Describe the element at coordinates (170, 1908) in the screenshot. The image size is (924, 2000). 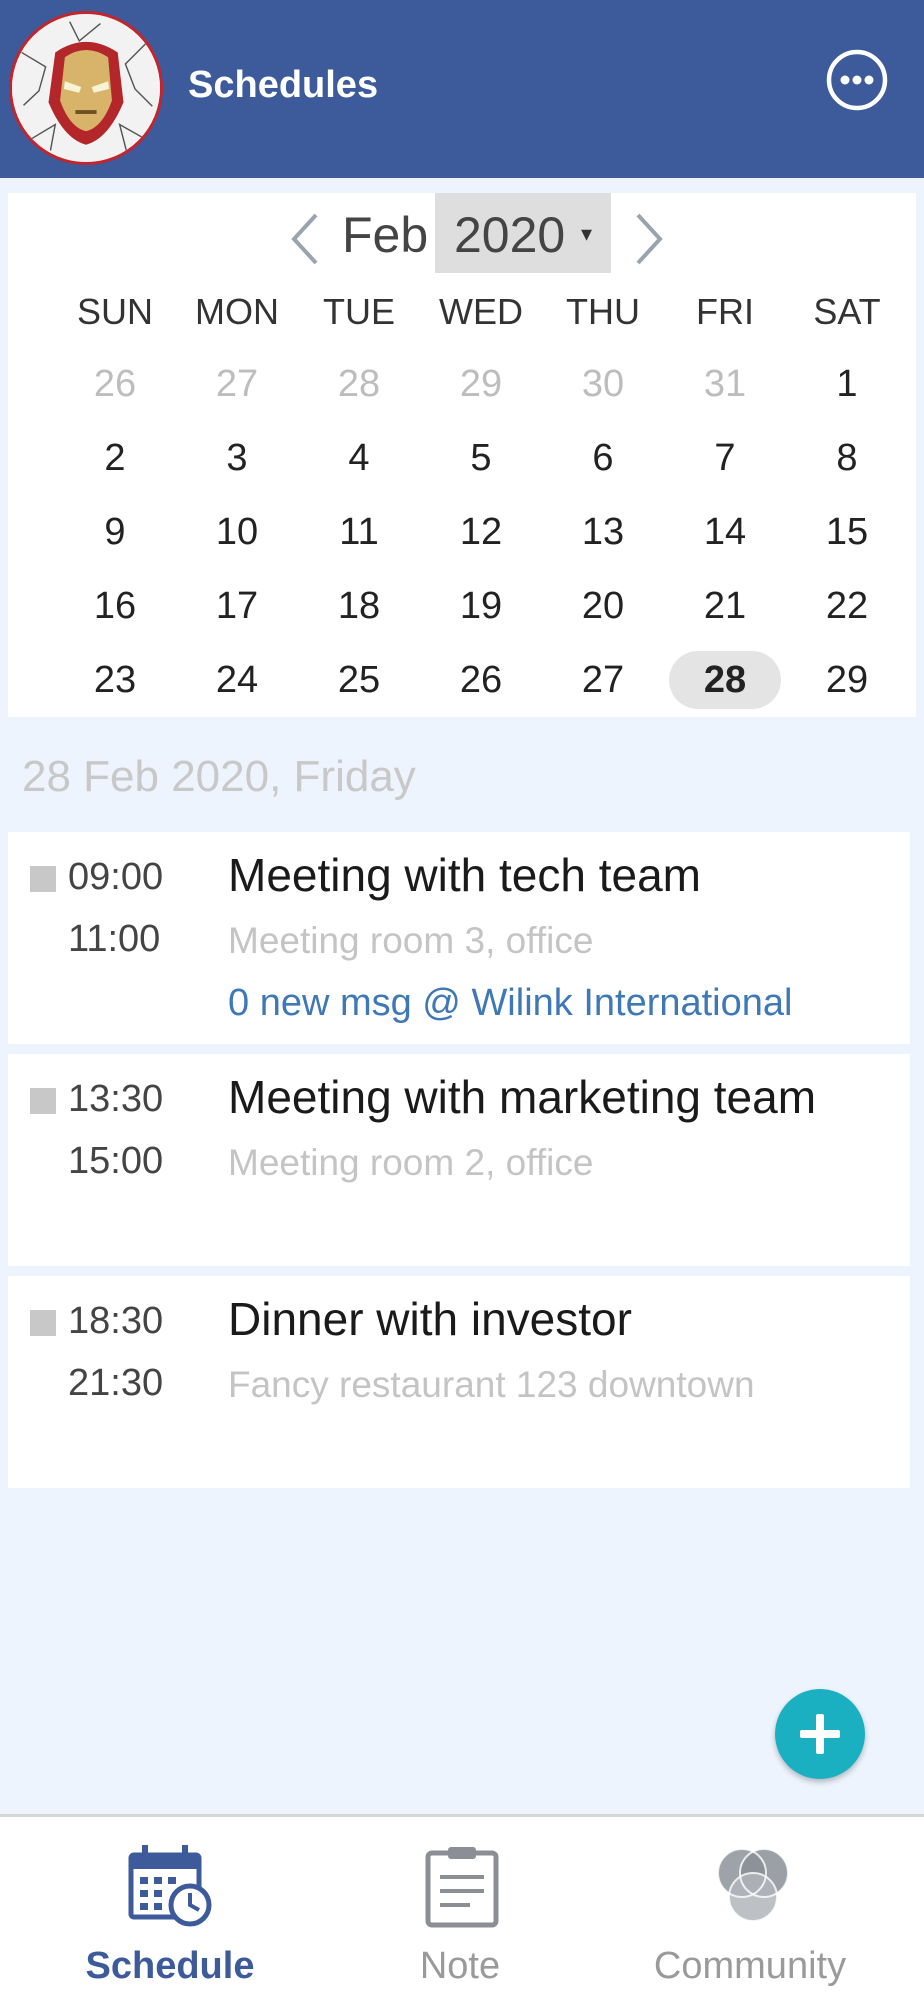
I see `nav-item-schedule: Schedule` at that location.